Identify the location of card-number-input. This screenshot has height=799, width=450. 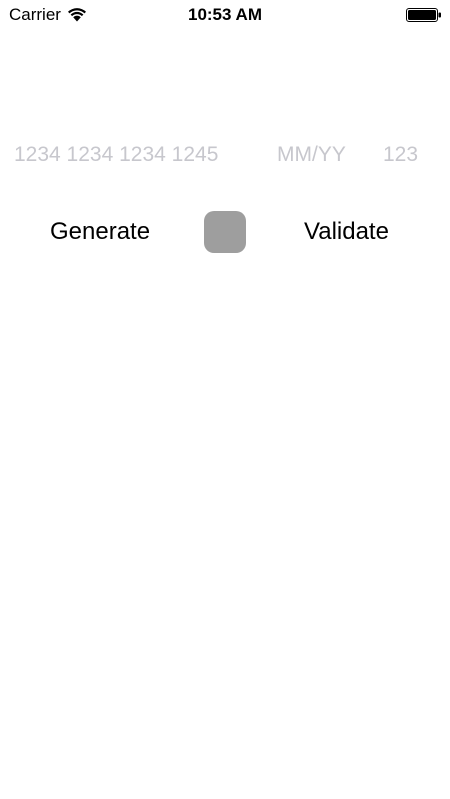
(134, 155).